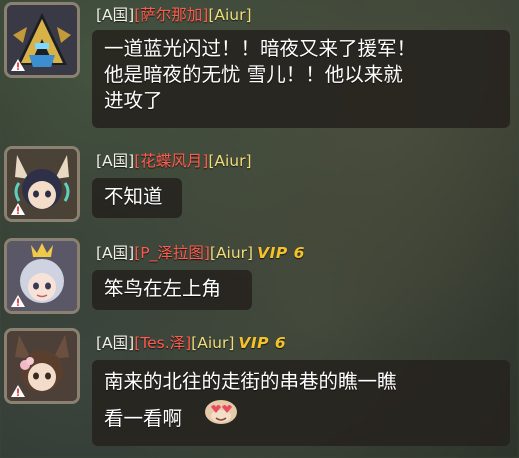  Describe the element at coordinates (253, 74) in the screenshot. I see `message-line: 他是暗夜的无忧 雪儿！！他以来就` at that location.